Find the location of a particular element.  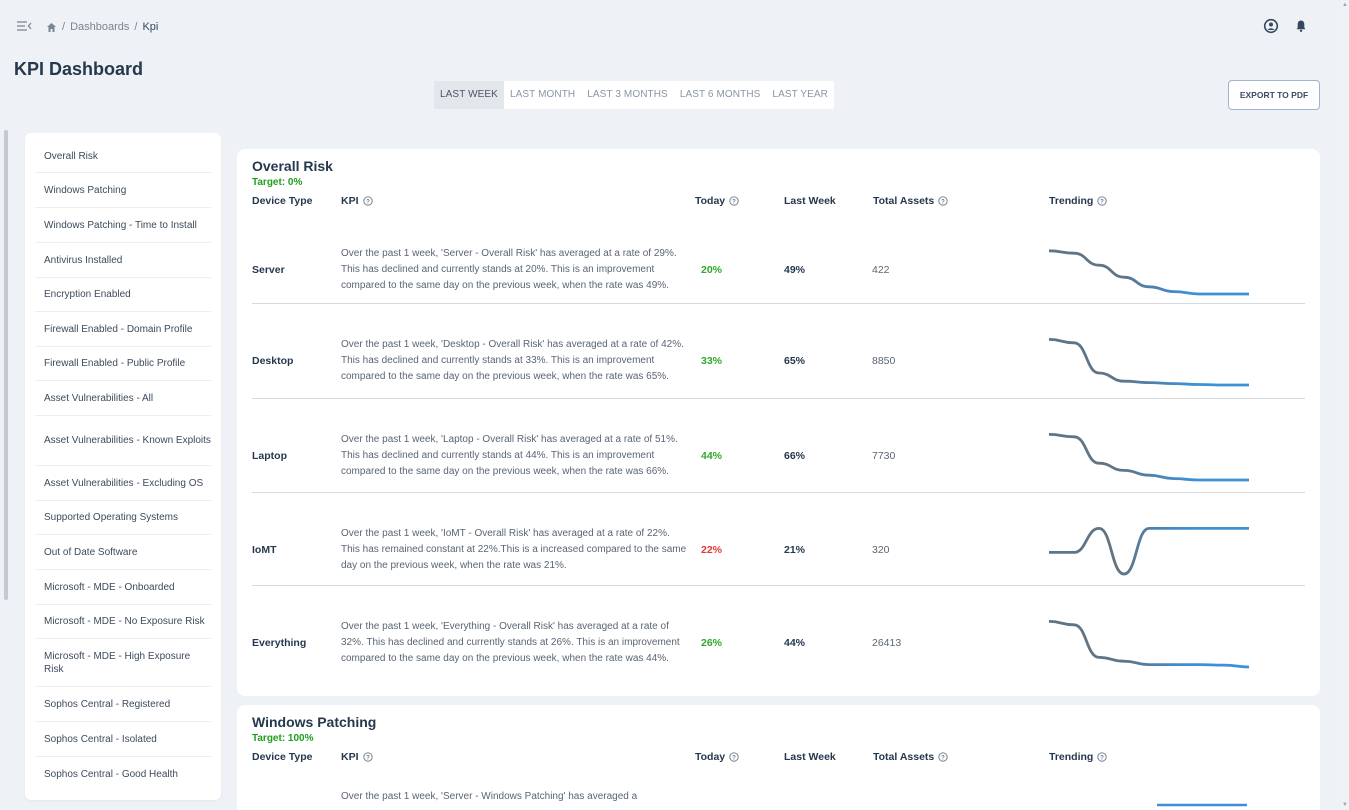

last-week-value: 49% is located at coordinates (795, 270).